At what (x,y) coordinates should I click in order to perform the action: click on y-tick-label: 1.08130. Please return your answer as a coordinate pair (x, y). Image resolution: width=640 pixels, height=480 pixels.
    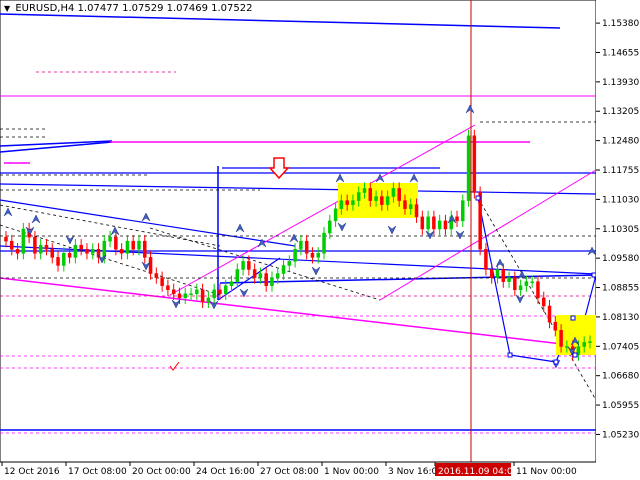
    Looking at the image, I should click on (620, 318).